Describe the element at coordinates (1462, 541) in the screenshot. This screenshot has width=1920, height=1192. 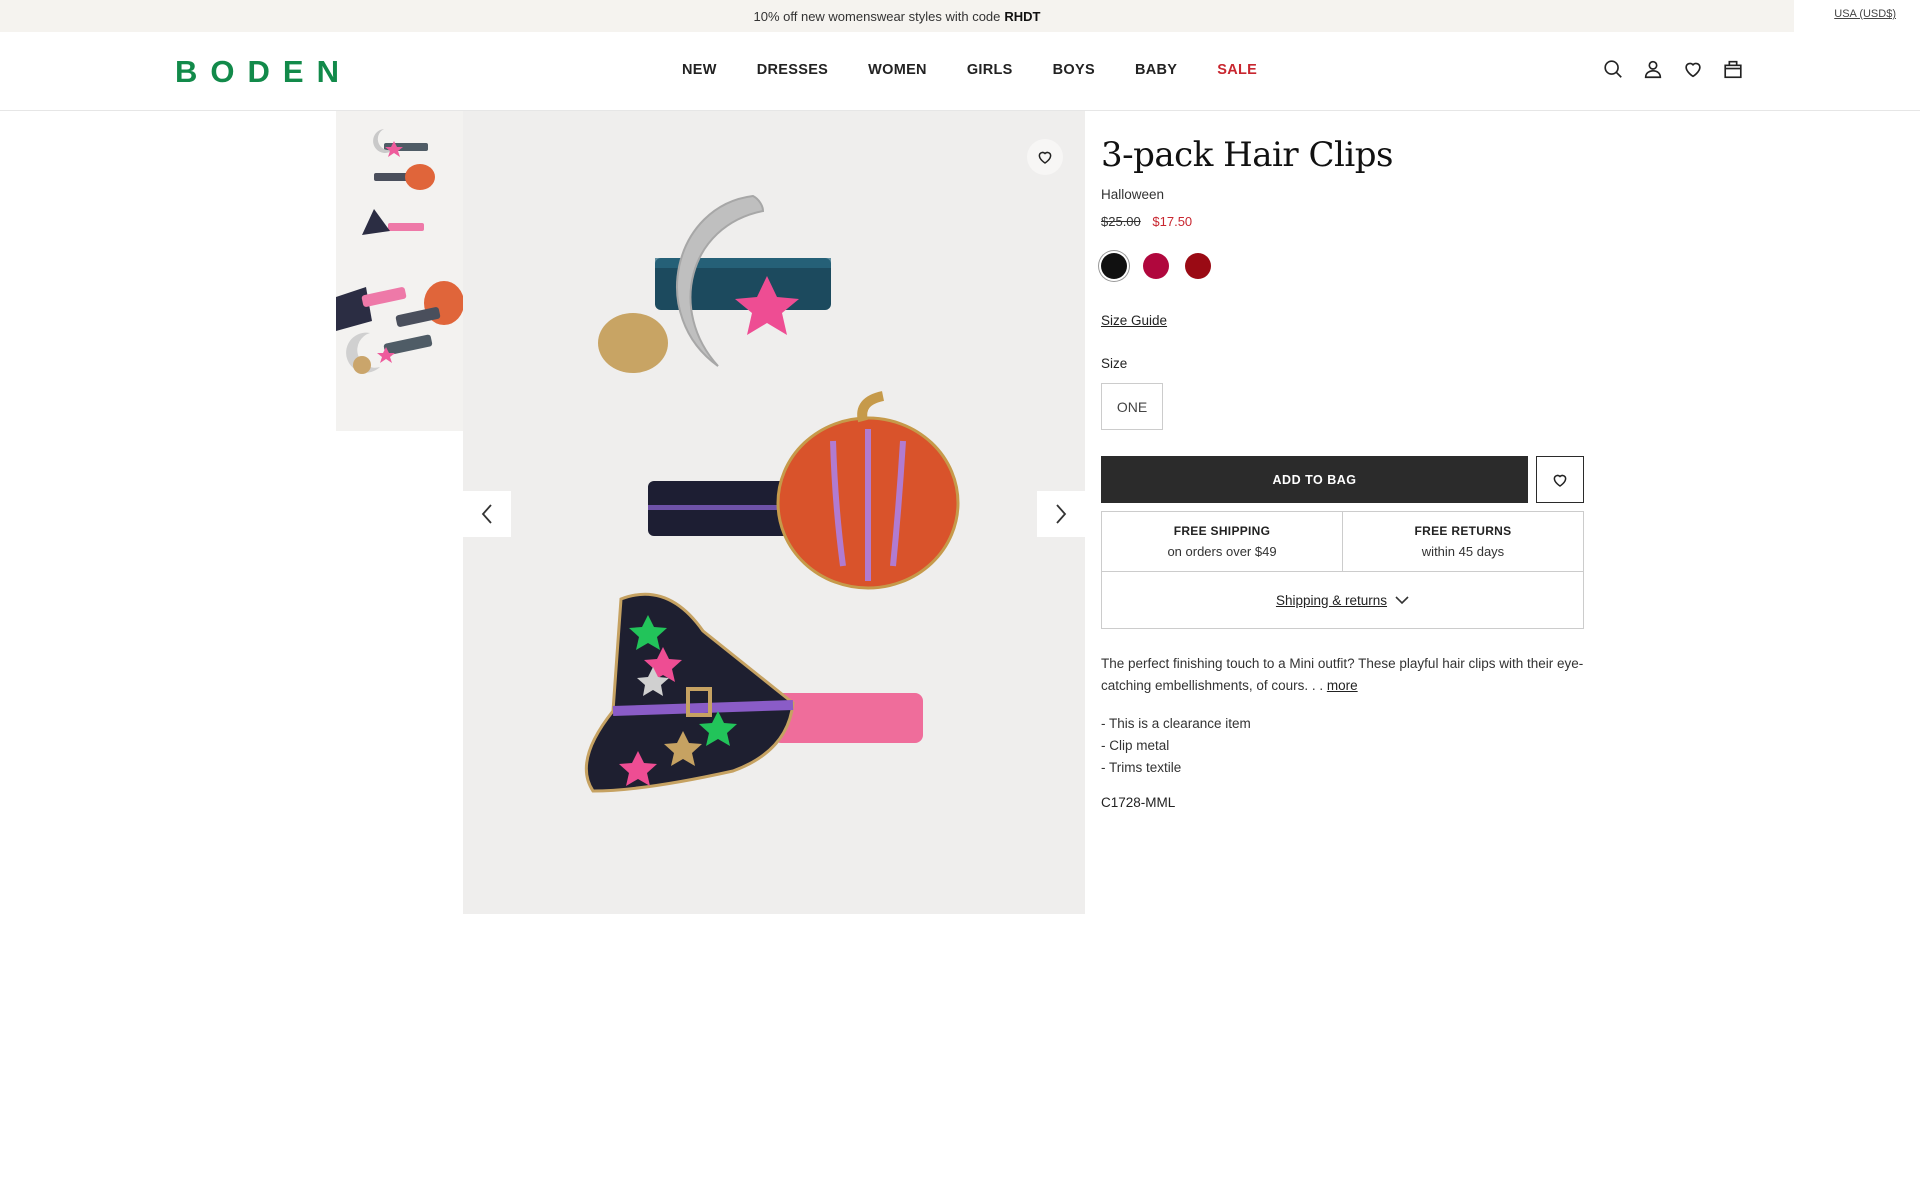
I see `free-returns-info: FREE RETURNS within 45 days` at that location.